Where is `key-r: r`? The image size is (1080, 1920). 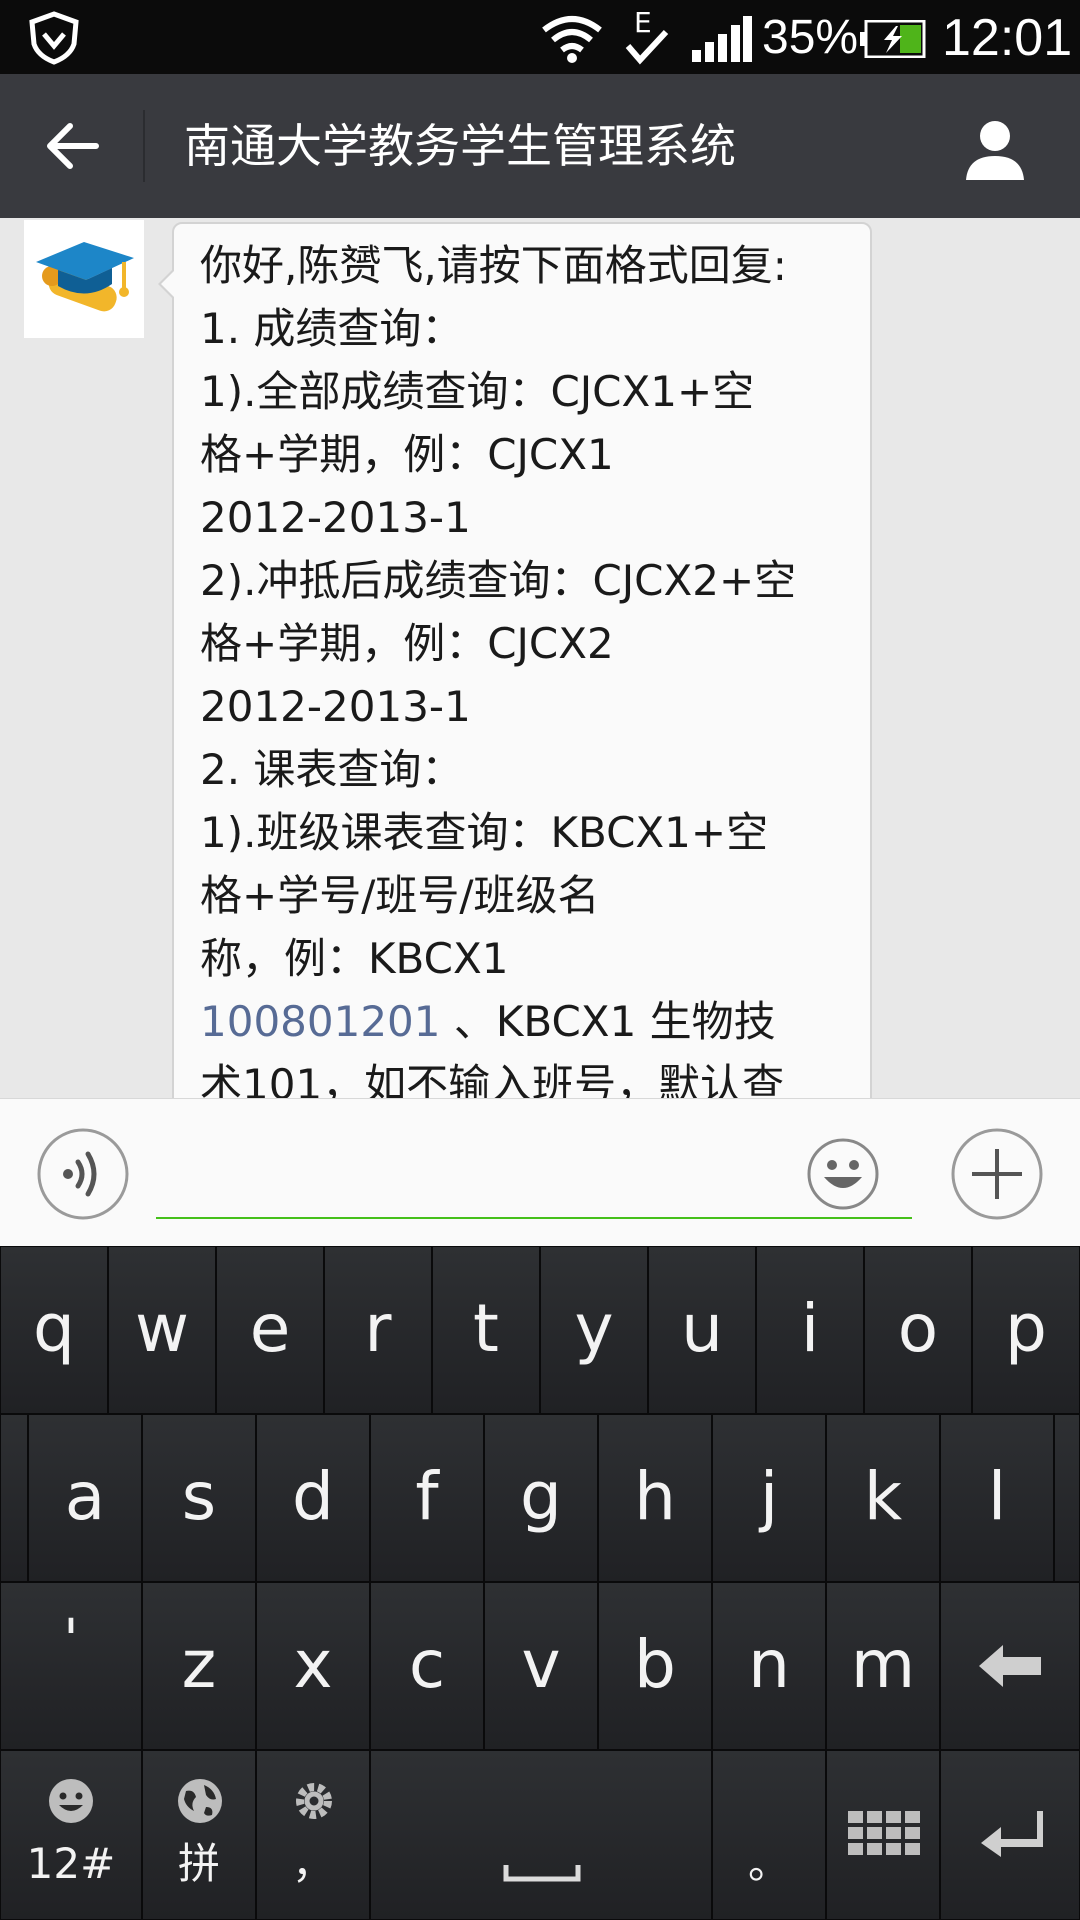 key-r: r is located at coordinates (378, 1330).